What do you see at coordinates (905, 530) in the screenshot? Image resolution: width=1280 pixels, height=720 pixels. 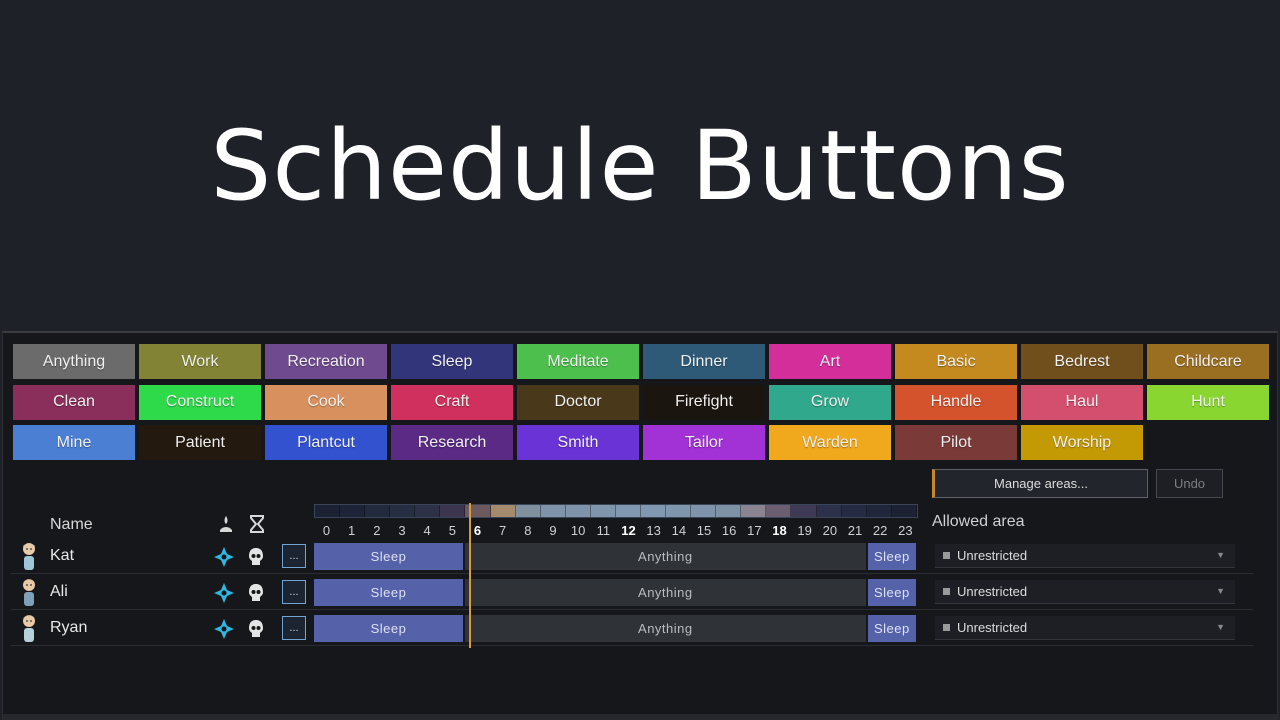 I see `hour-label: 23` at bounding box center [905, 530].